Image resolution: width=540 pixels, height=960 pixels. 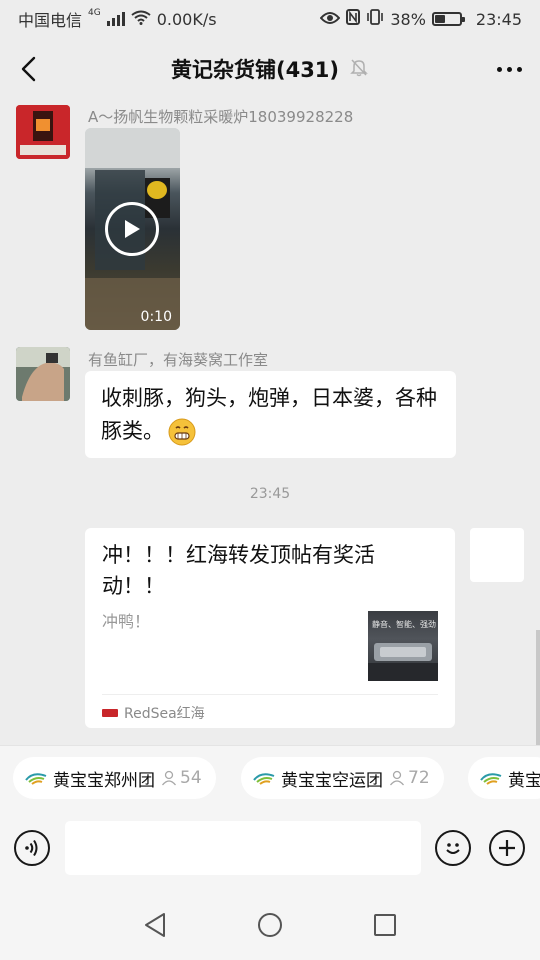 I want to click on group-count: 54, so click(x=181, y=778).